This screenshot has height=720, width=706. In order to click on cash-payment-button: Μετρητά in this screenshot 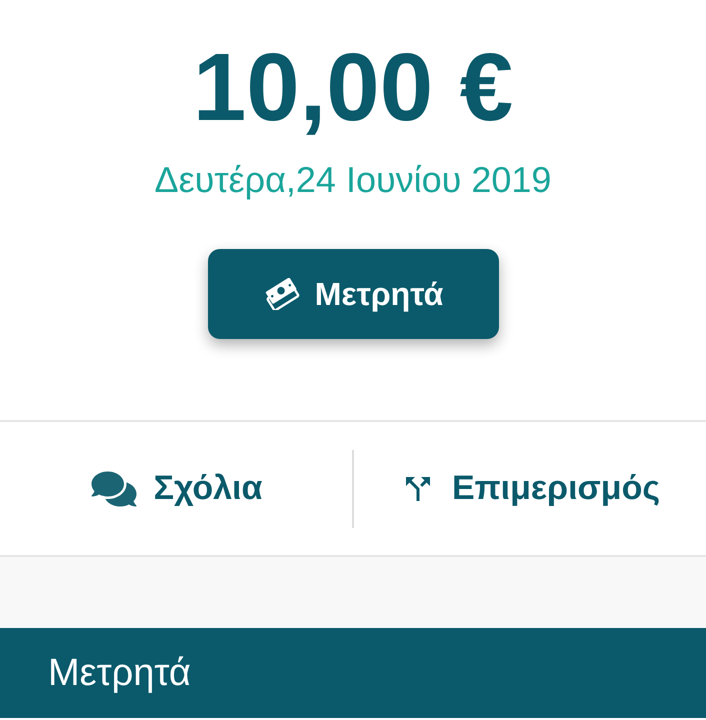, I will do `click(353, 294)`.